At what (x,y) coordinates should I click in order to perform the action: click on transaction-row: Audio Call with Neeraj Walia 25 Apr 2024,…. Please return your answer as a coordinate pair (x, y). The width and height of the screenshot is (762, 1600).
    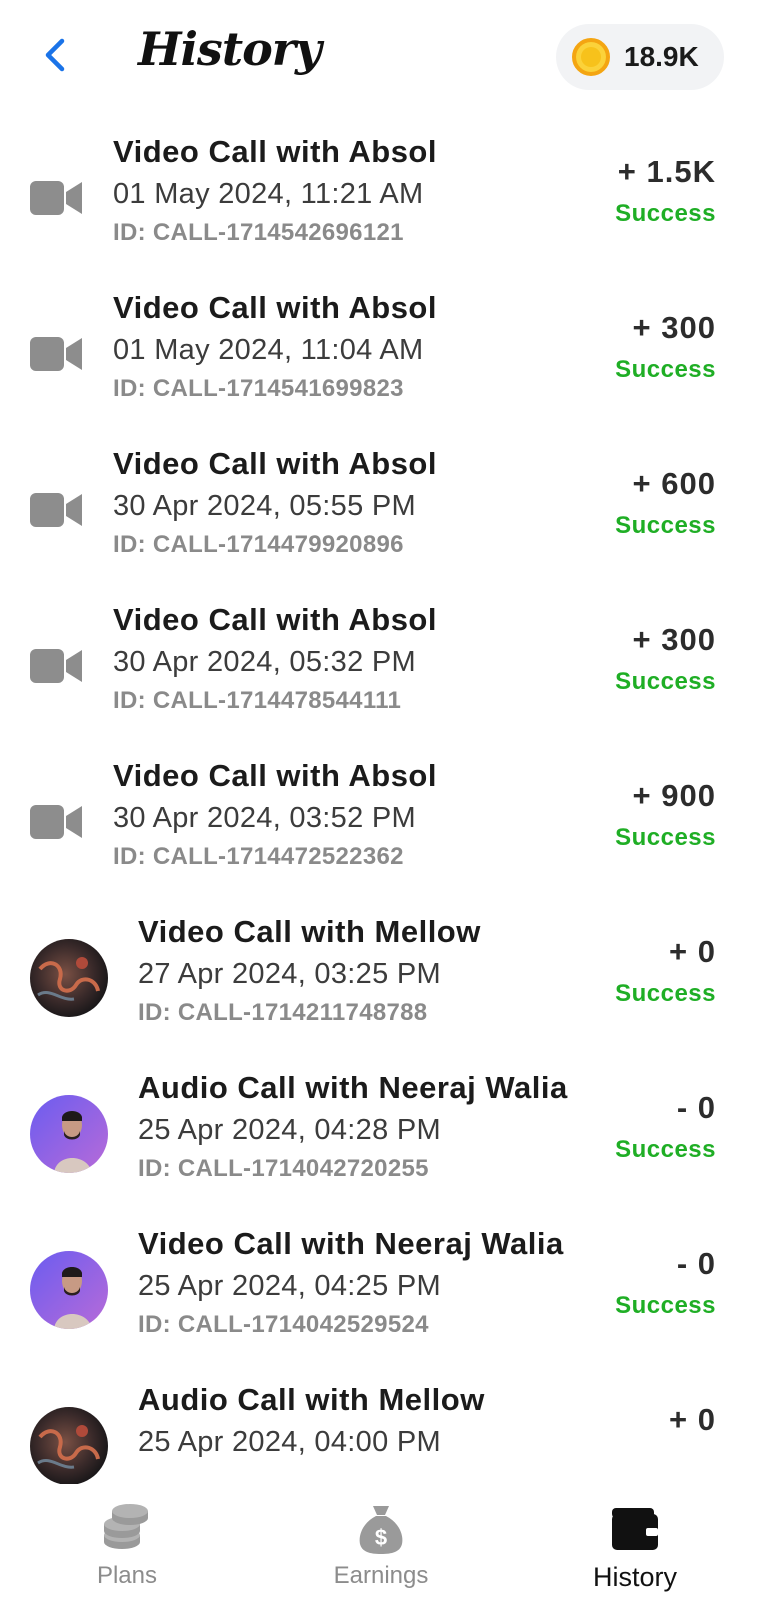
    Looking at the image, I should click on (381, 1134).